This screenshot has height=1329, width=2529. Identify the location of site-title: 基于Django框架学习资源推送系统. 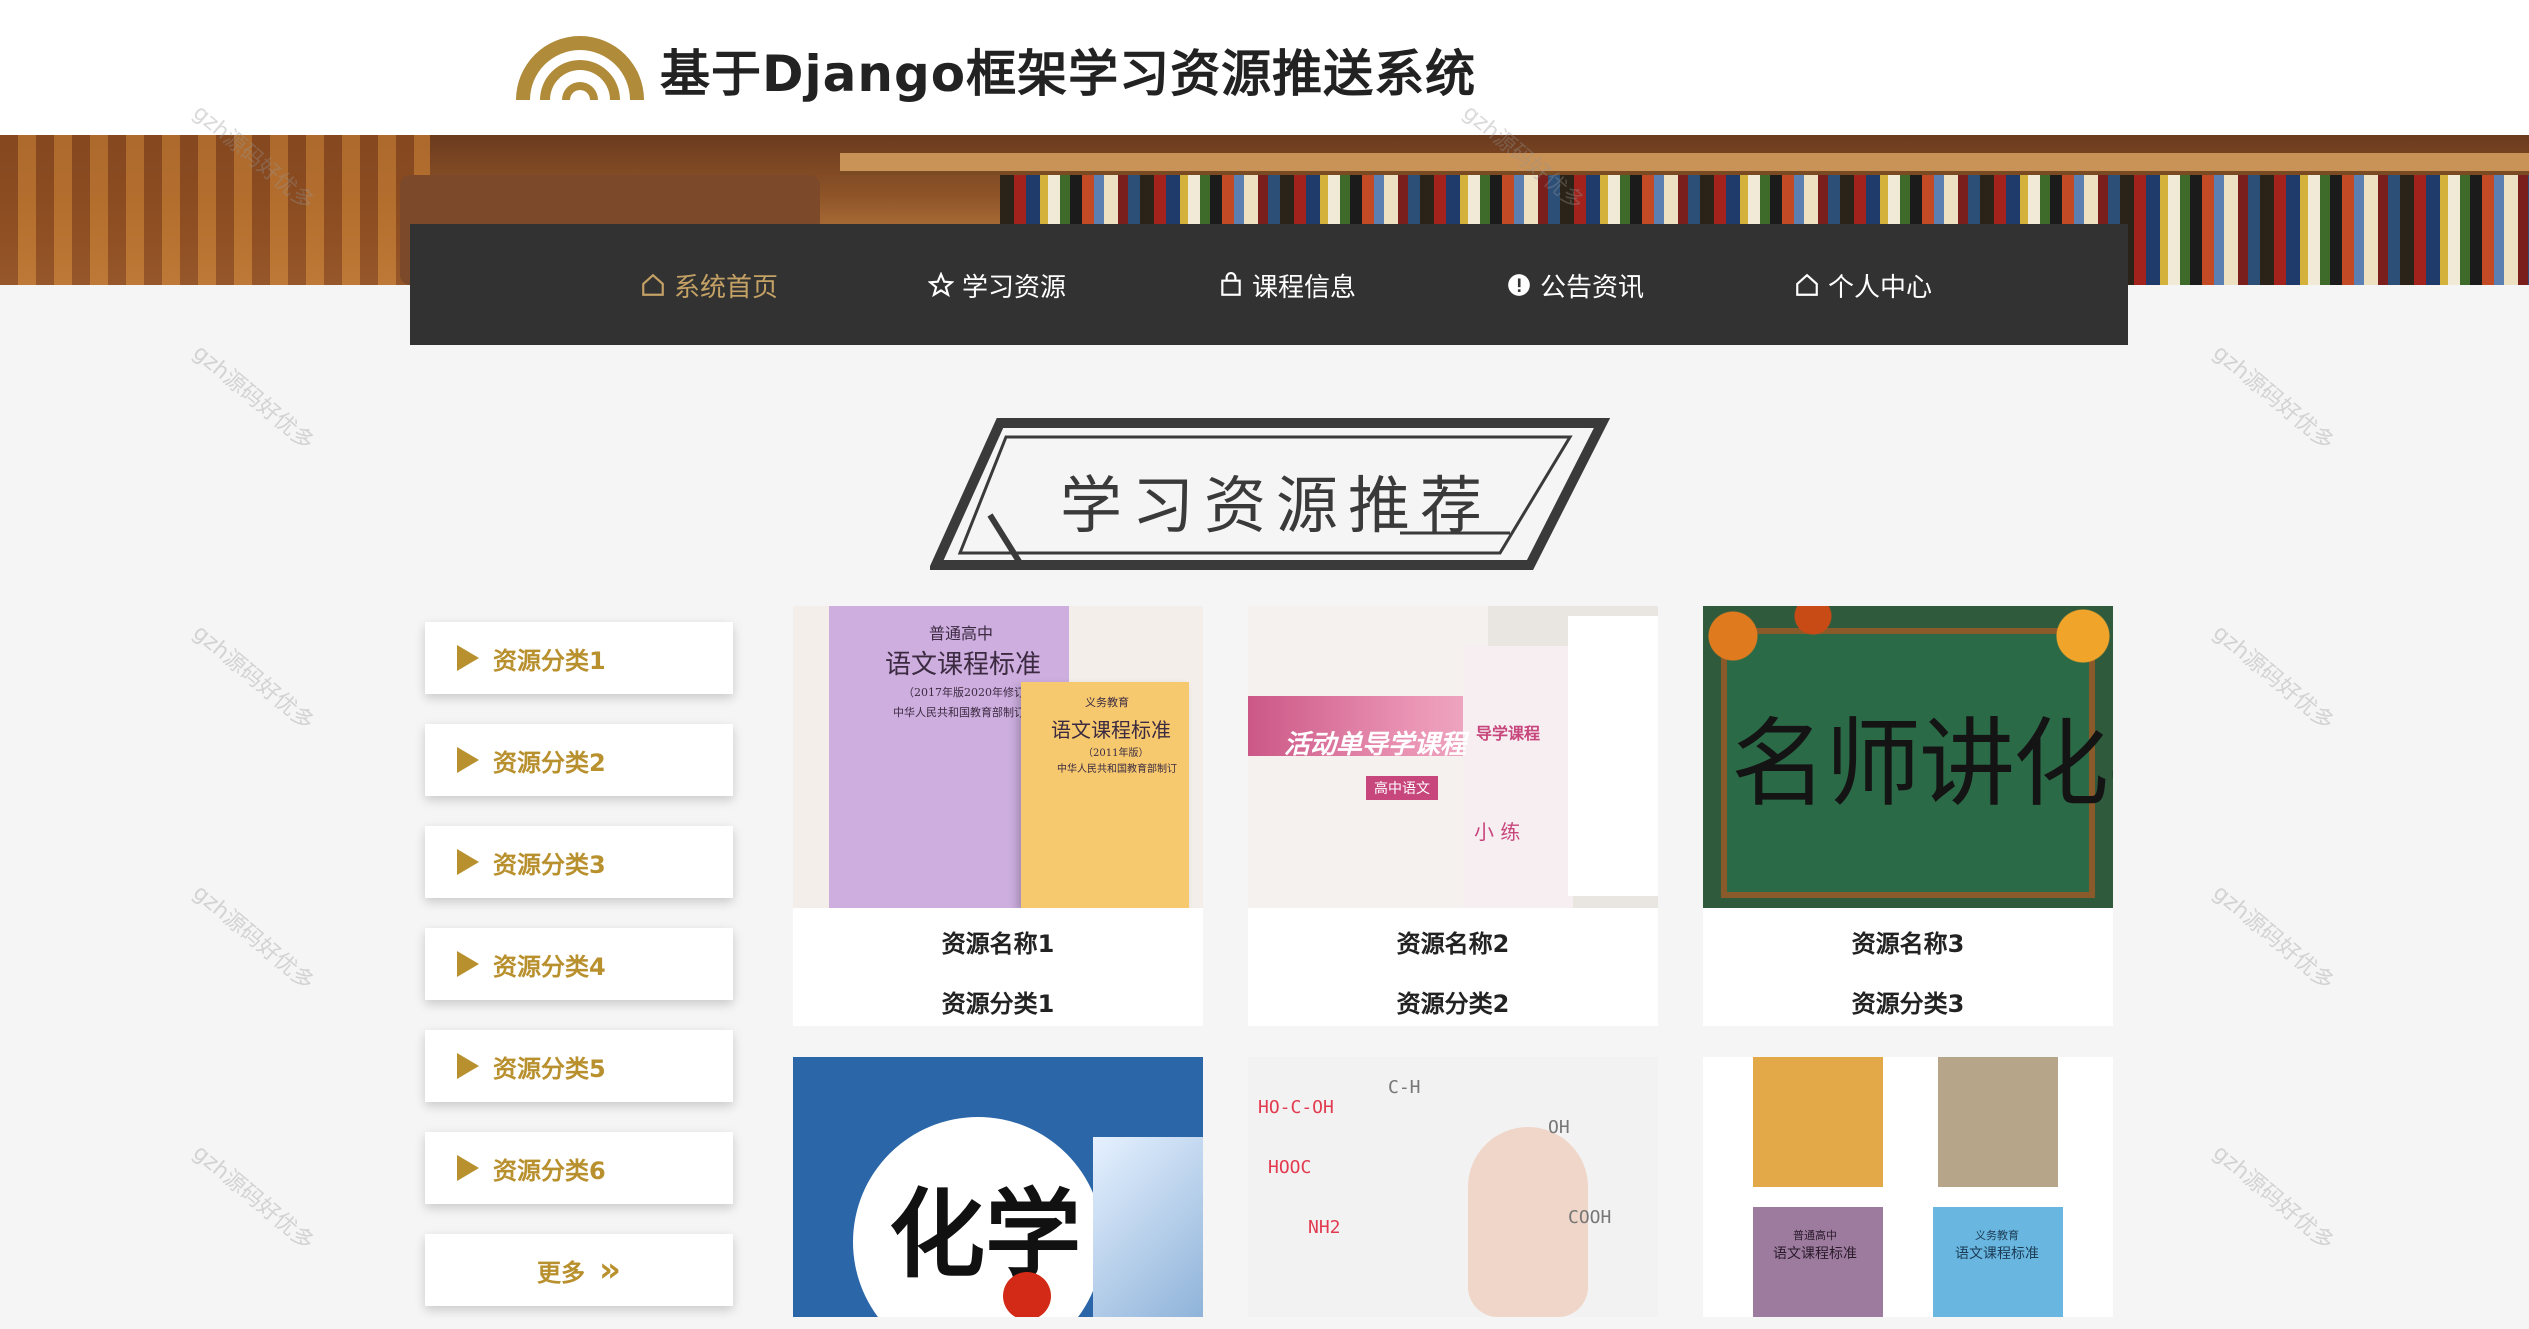
(1068, 74).